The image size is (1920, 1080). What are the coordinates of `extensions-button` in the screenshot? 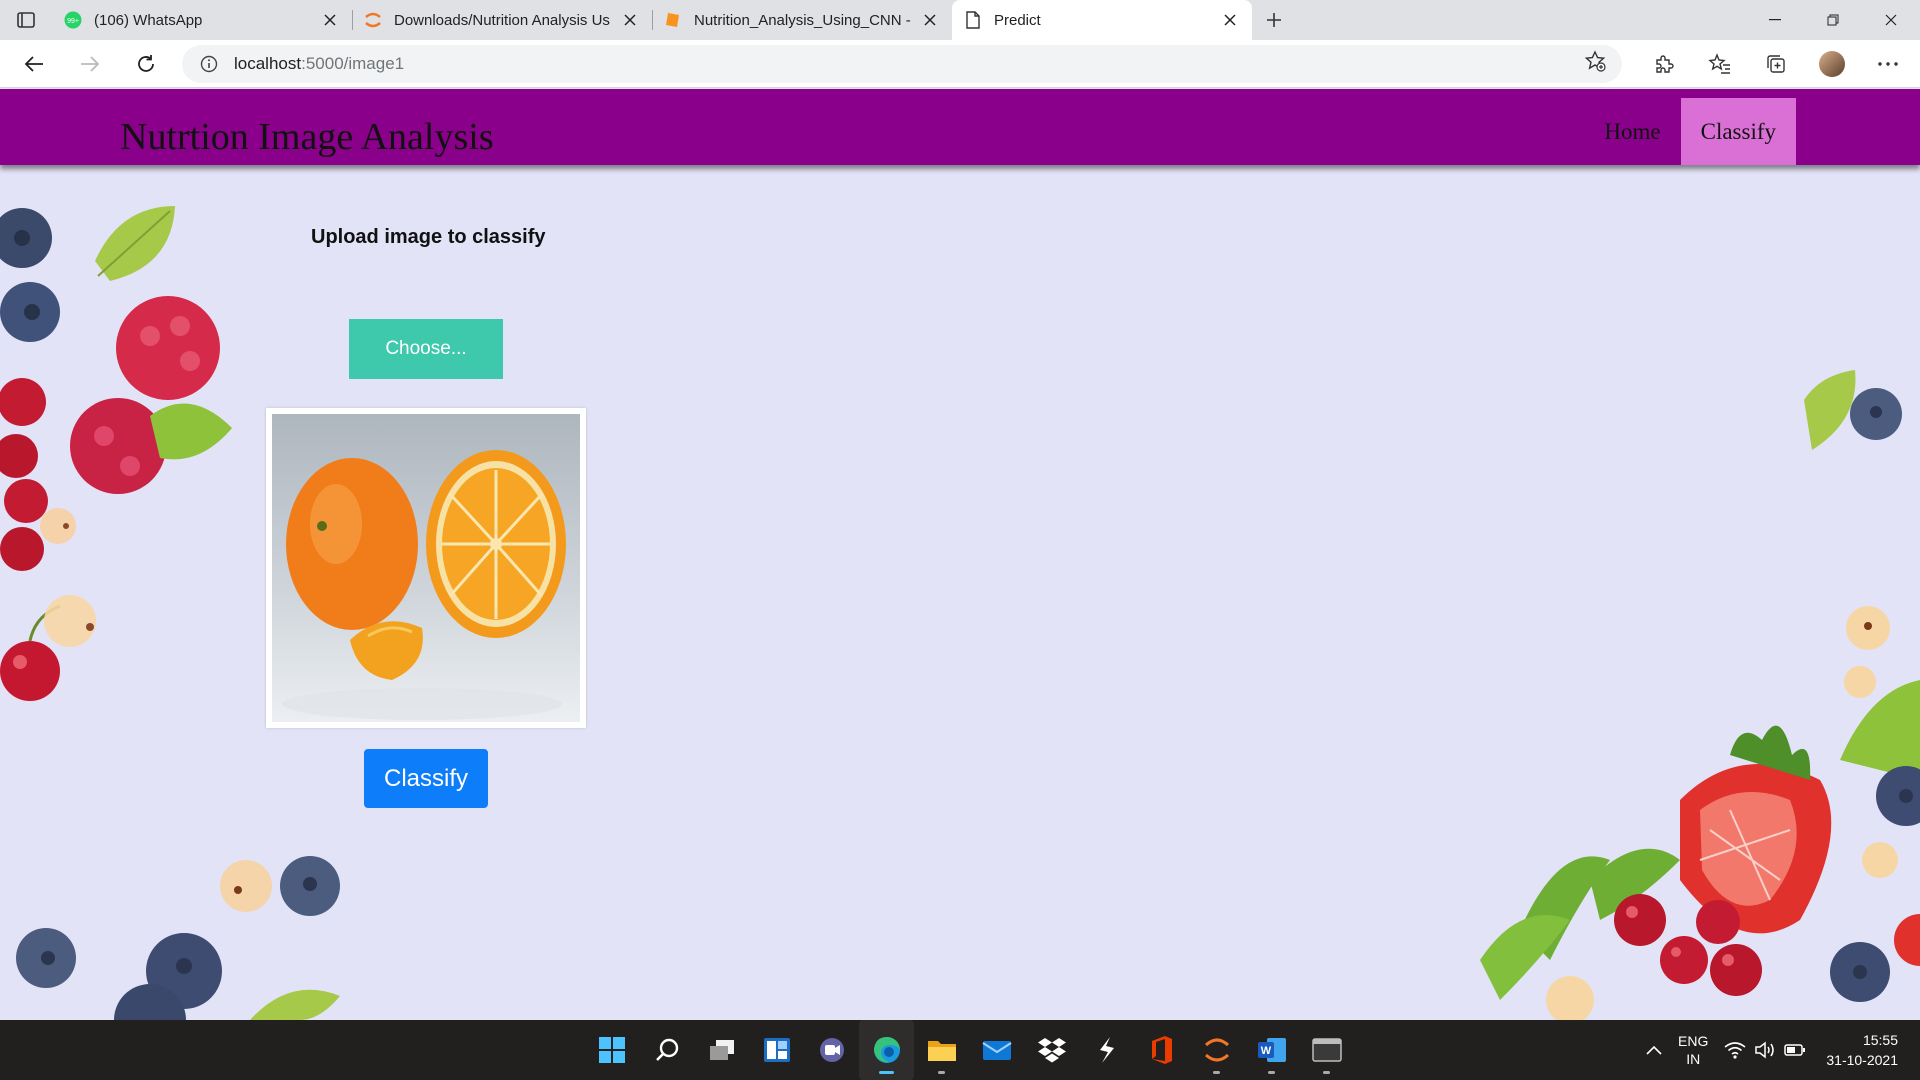 It's located at (1664, 64).